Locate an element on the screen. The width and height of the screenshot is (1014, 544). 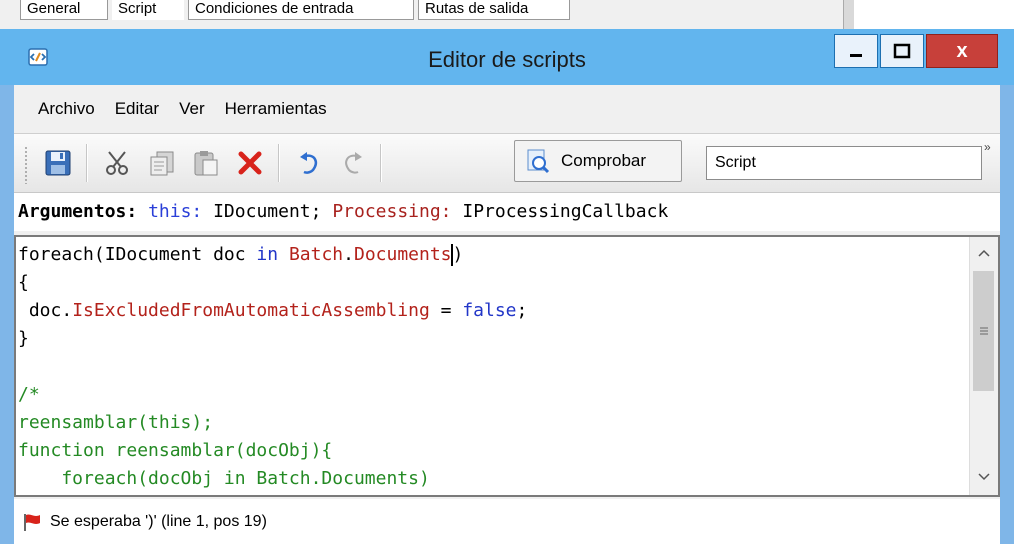
undo-button is located at coordinates (310, 163).